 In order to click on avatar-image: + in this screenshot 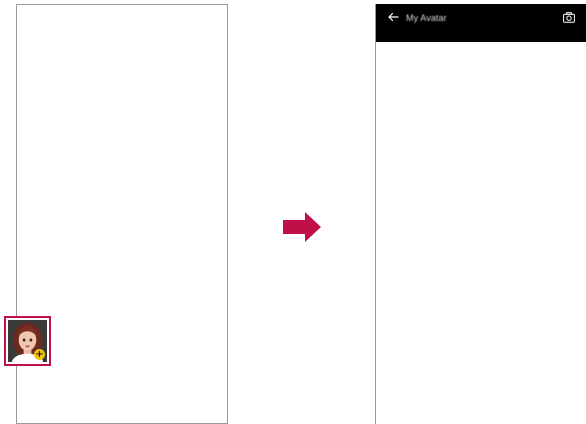, I will do `click(27, 341)`.